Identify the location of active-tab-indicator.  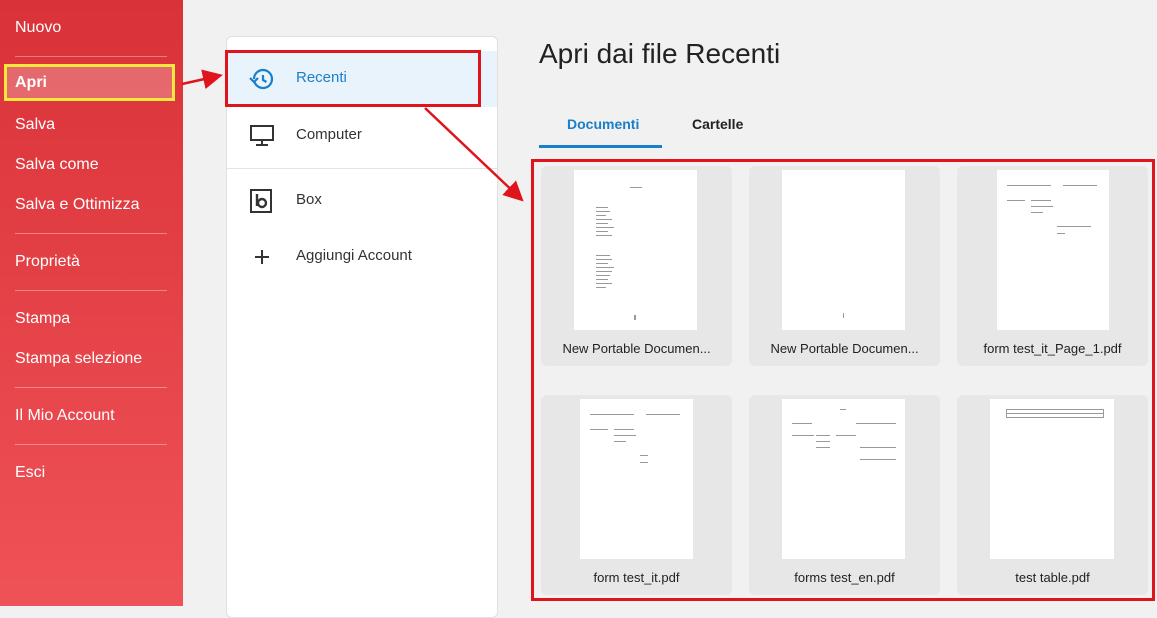
(600, 146).